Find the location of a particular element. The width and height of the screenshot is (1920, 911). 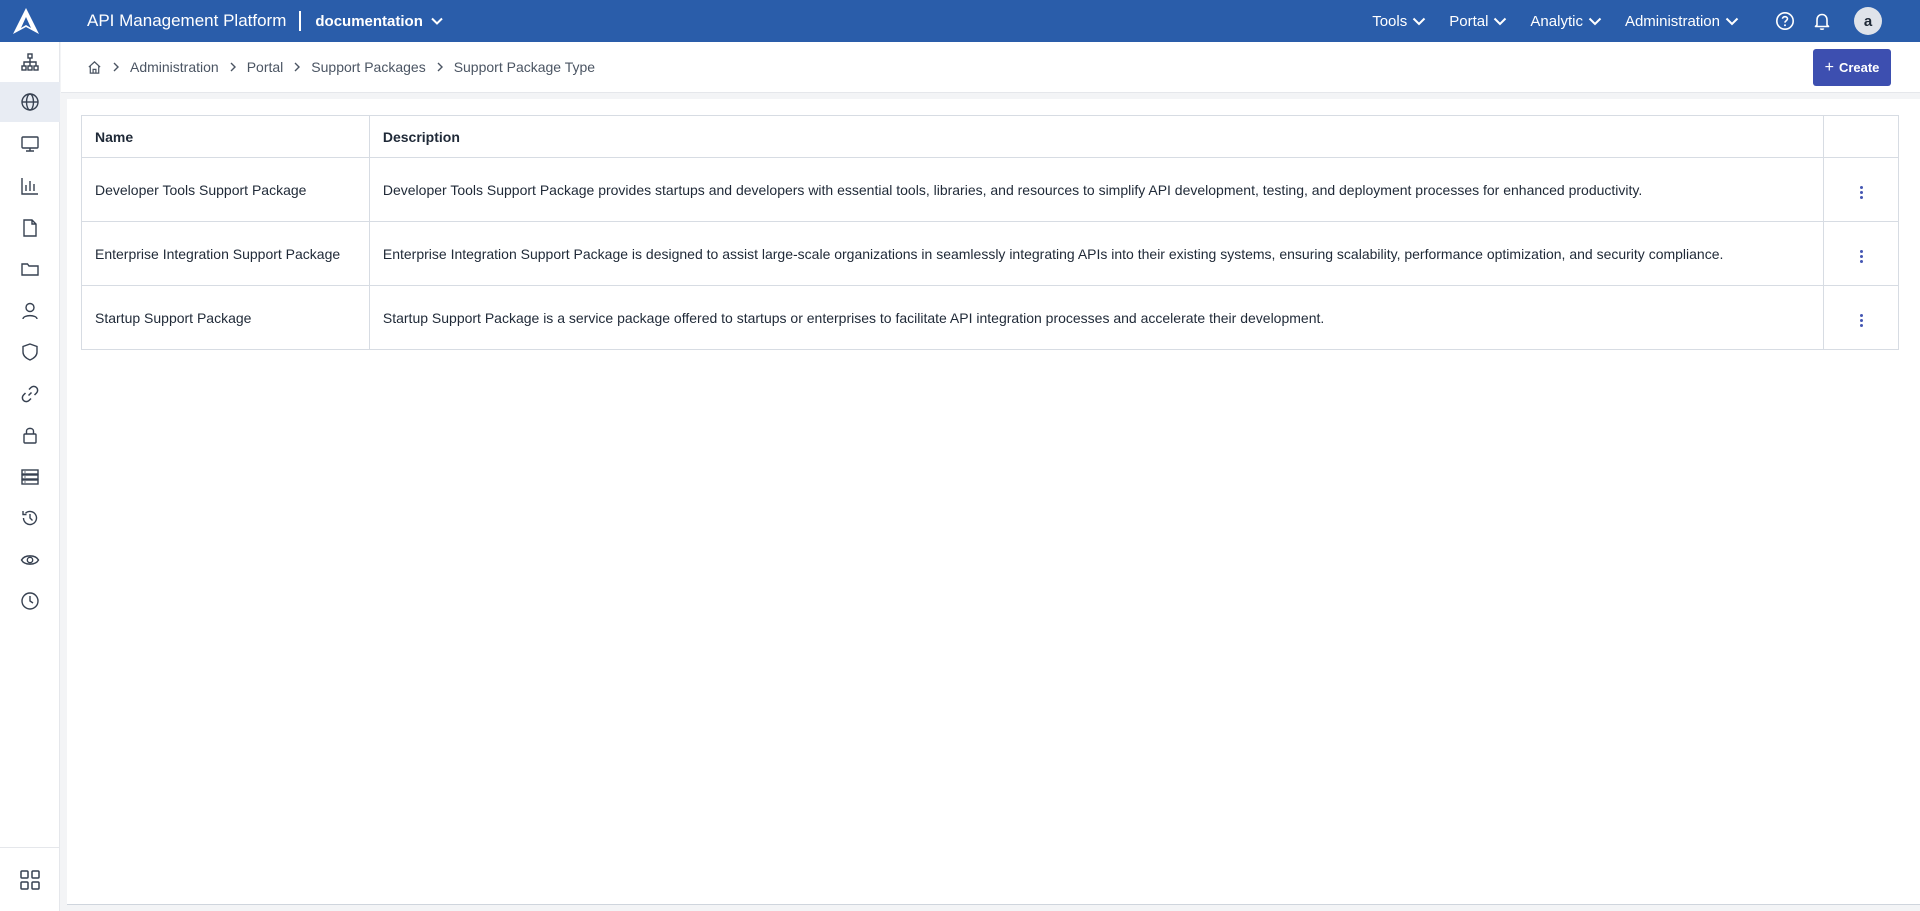

cell-name: Developer Tools Support Package is located at coordinates (225, 189).